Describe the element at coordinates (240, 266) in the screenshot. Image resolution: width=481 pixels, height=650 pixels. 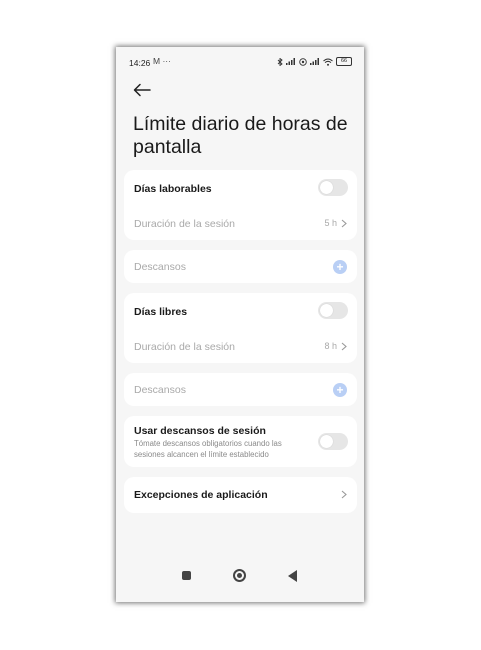
I see `workdays-breaks-card: Descansos +` at that location.